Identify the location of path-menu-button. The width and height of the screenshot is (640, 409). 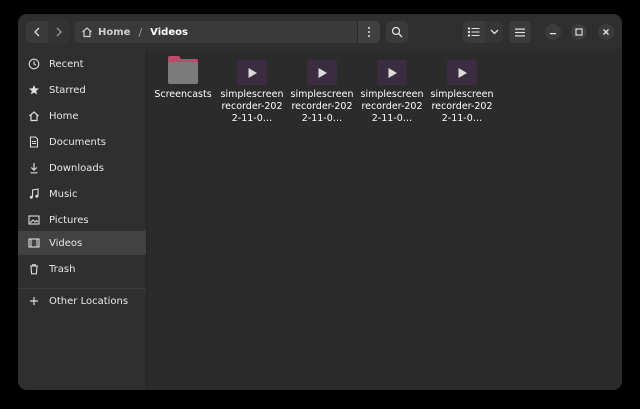
(368, 32).